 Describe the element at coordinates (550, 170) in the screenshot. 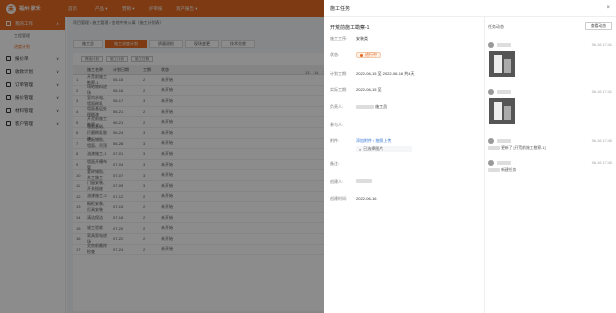

I see `activity-message: 新建任务` at that location.